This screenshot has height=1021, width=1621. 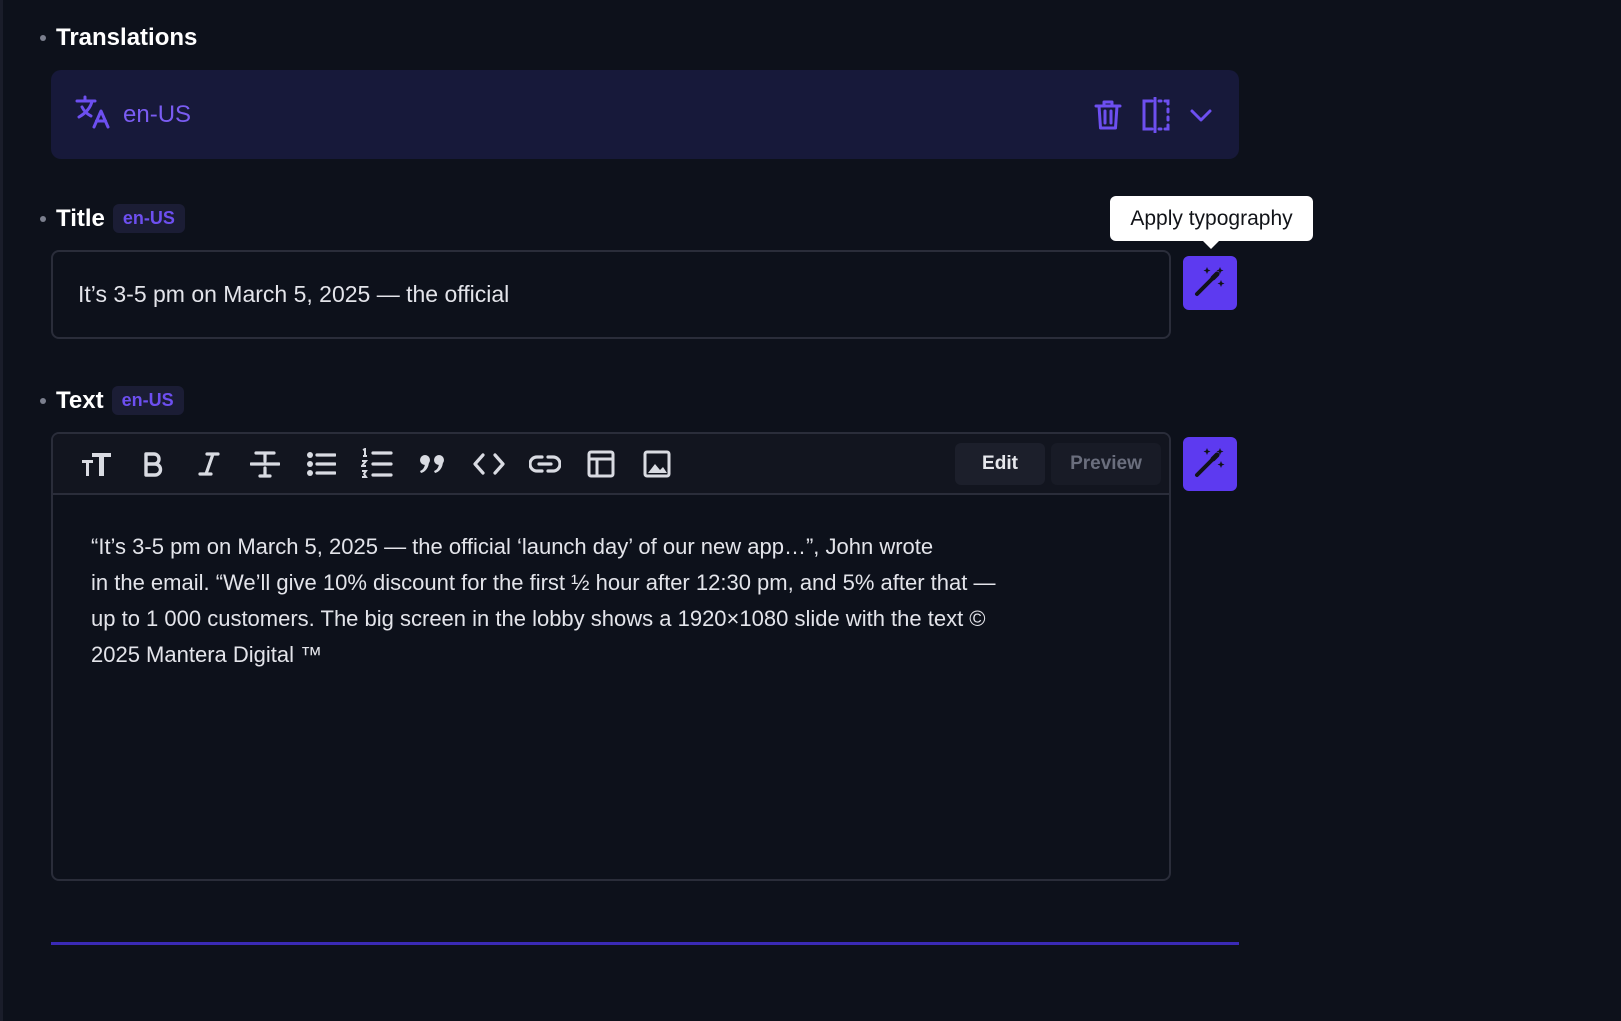 I want to click on tab-preview: Preview, so click(x=1106, y=463).